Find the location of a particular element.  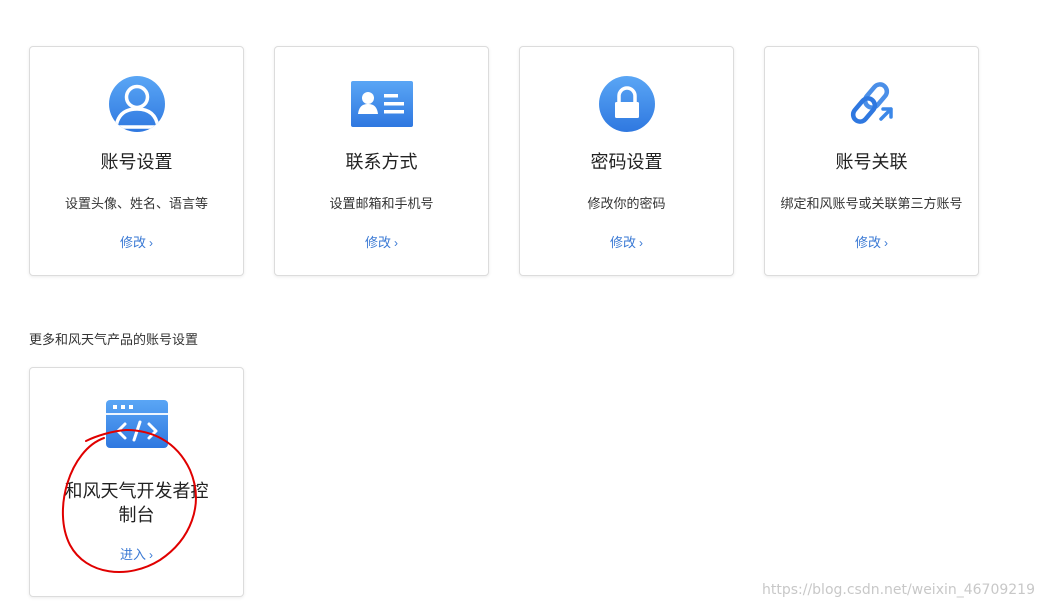

watermark-url: https://blog.csdn.net/weixin_46709219 is located at coordinates (898, 590).